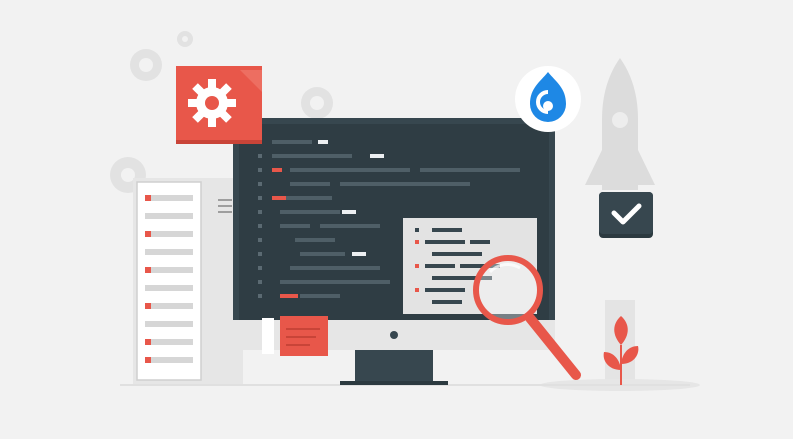 Image resolution: width=793 pixels, height=439 pixels. Describe the element at coordinates (212, 103) in the screenshot. I see `gear-icon` at that location.